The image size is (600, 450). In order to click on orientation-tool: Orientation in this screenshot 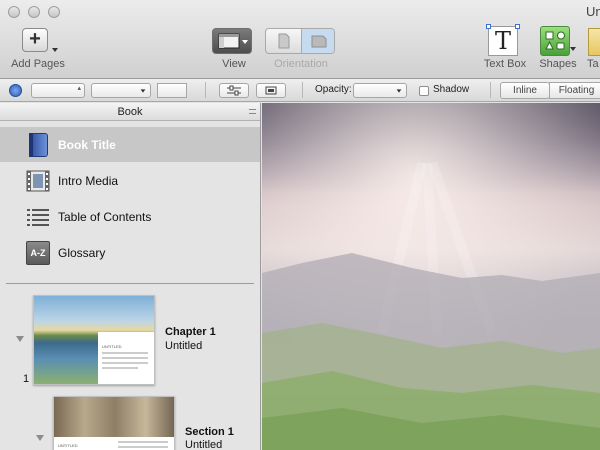, I will do `click(301, 50)`.